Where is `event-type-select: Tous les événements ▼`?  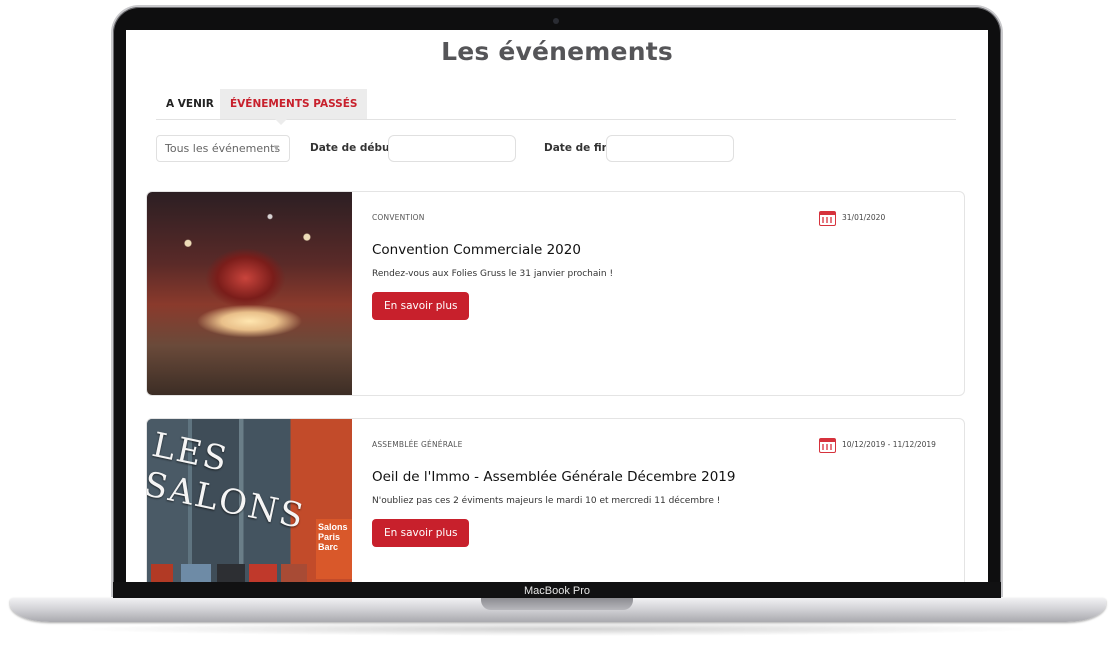
event-type-select: Tous les événements ▼ is located at coordinates (223, 148).